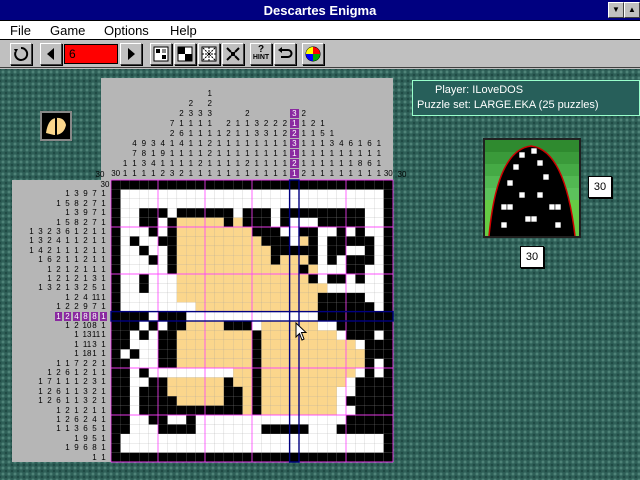 Image resolution: width=640 pixels, height=480 pixels. What do you see at coordinates (76, 419) in the screenshot?
I see `row-clue-number: 6` at bounding box center [76, 419].